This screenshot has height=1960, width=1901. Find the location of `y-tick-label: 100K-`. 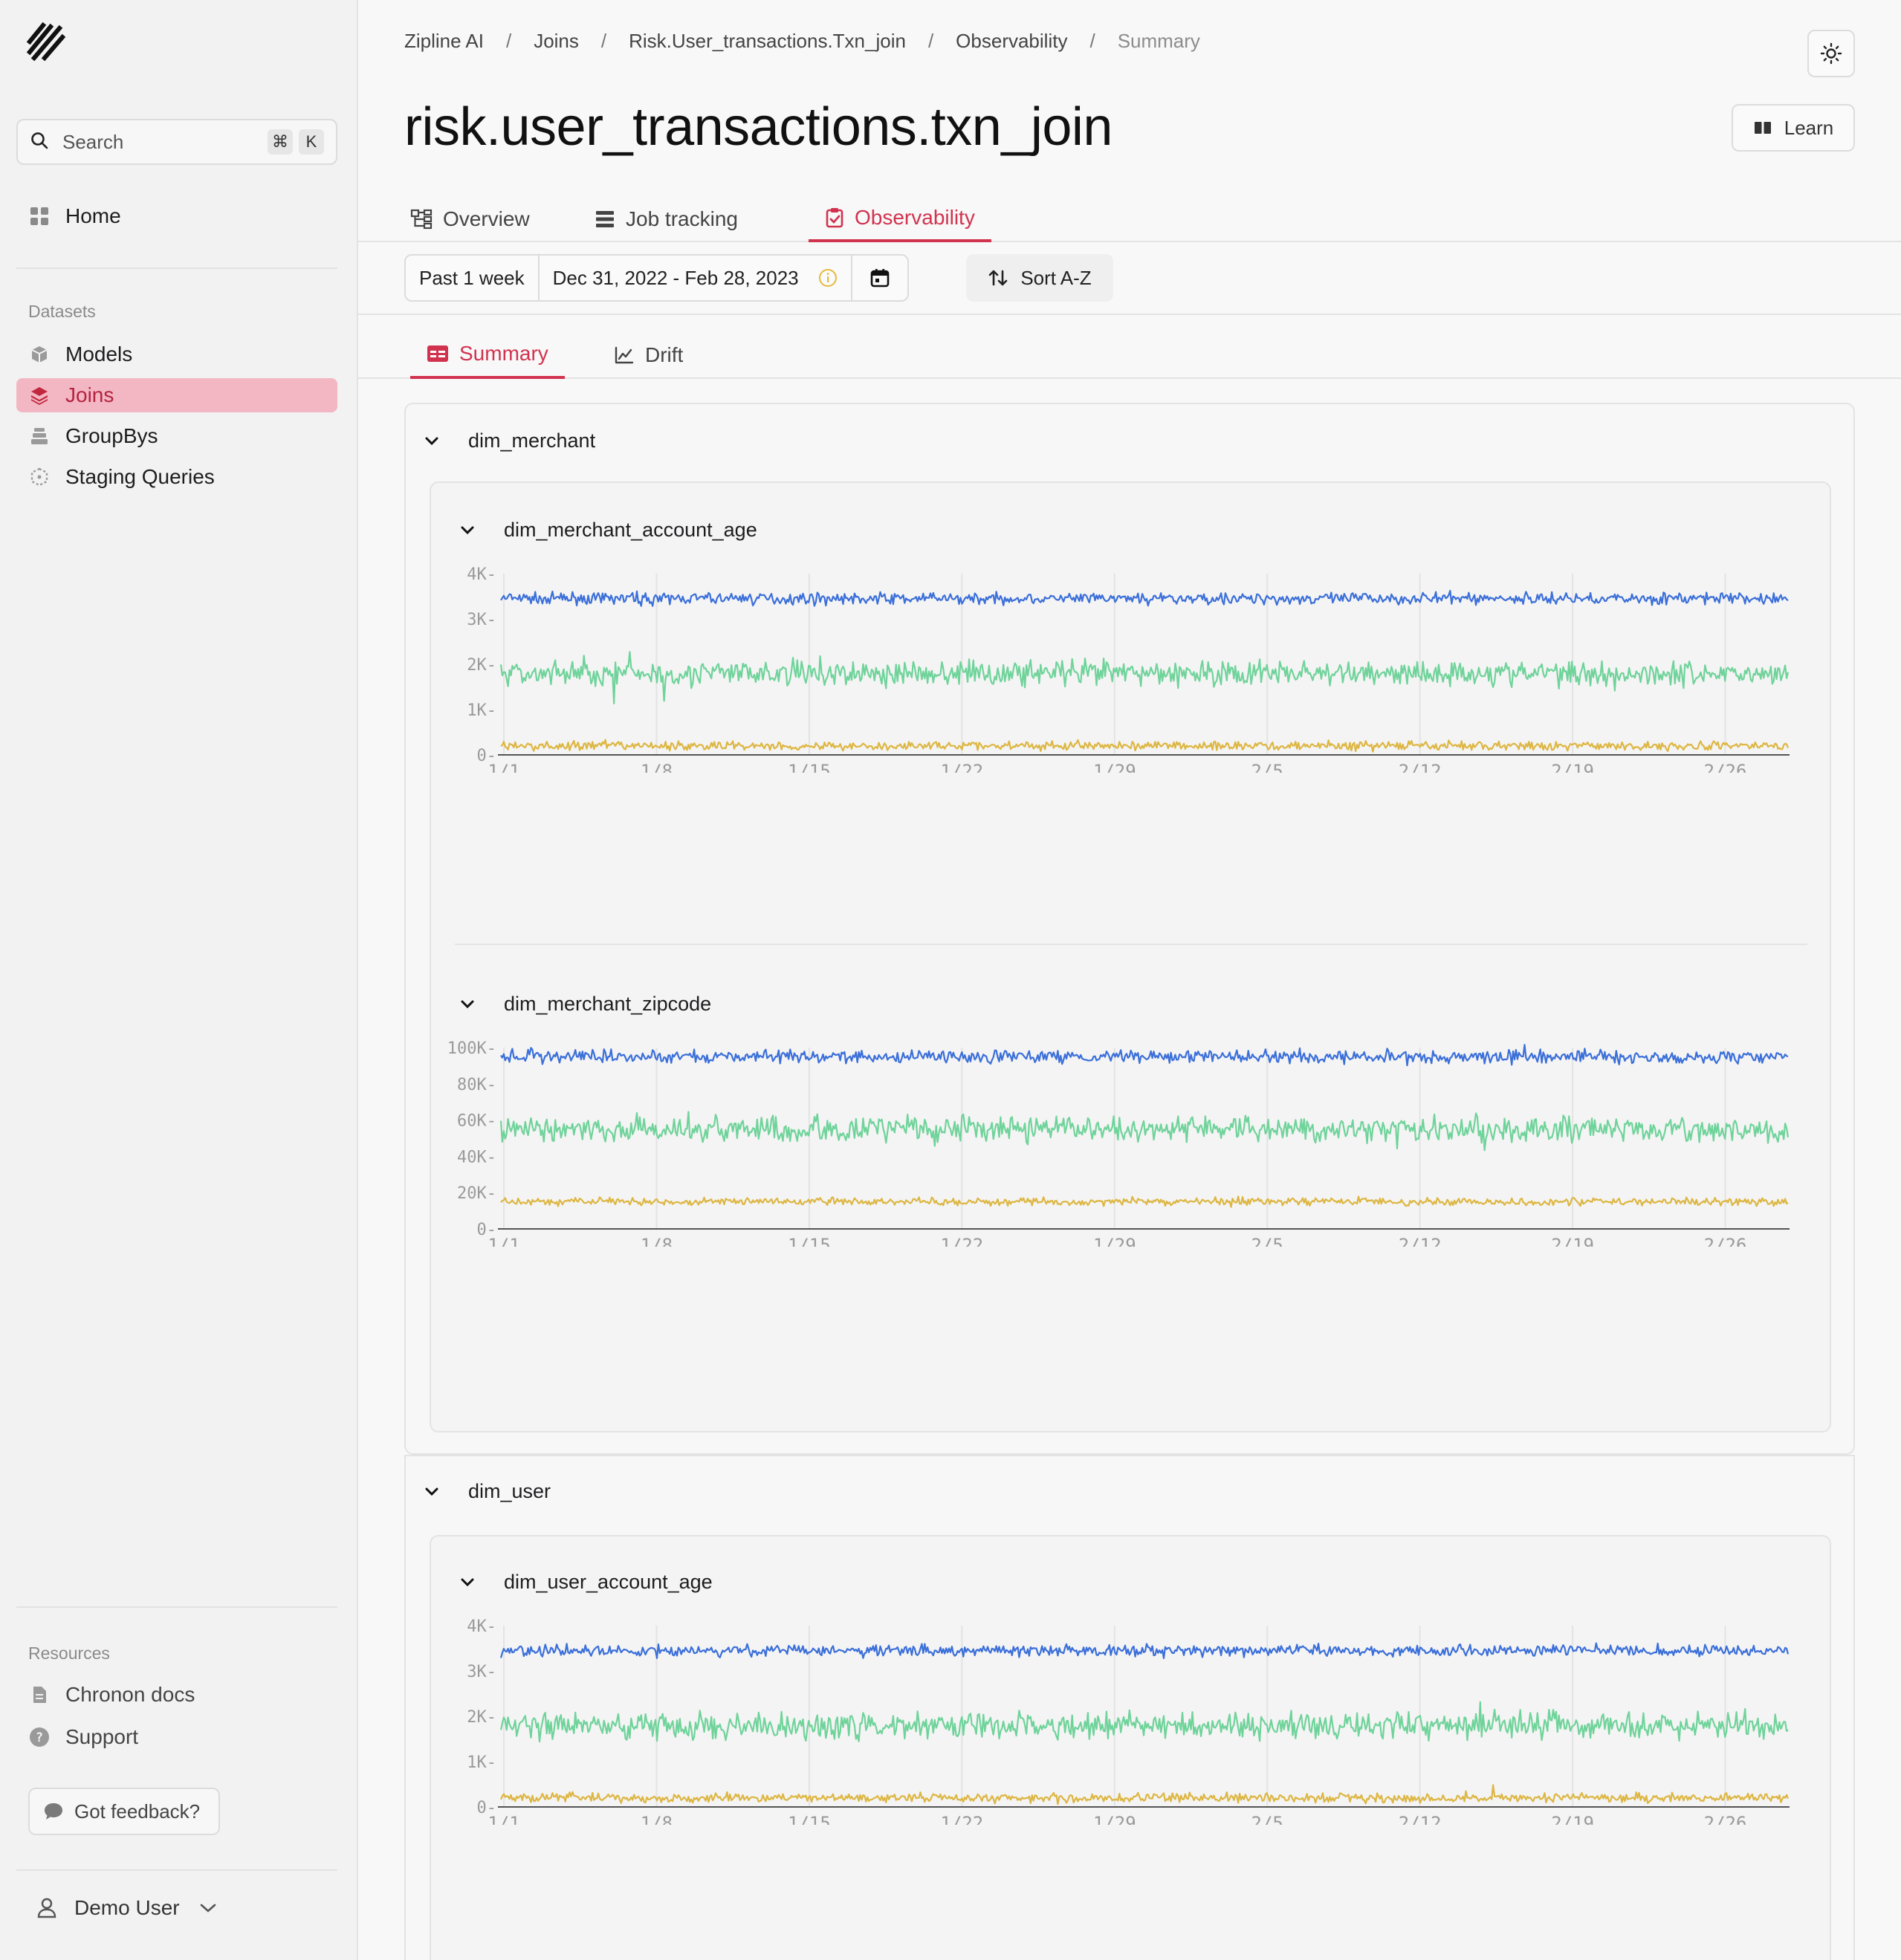

y-tick-label: 100K- is located at coordinates (472, 1048).